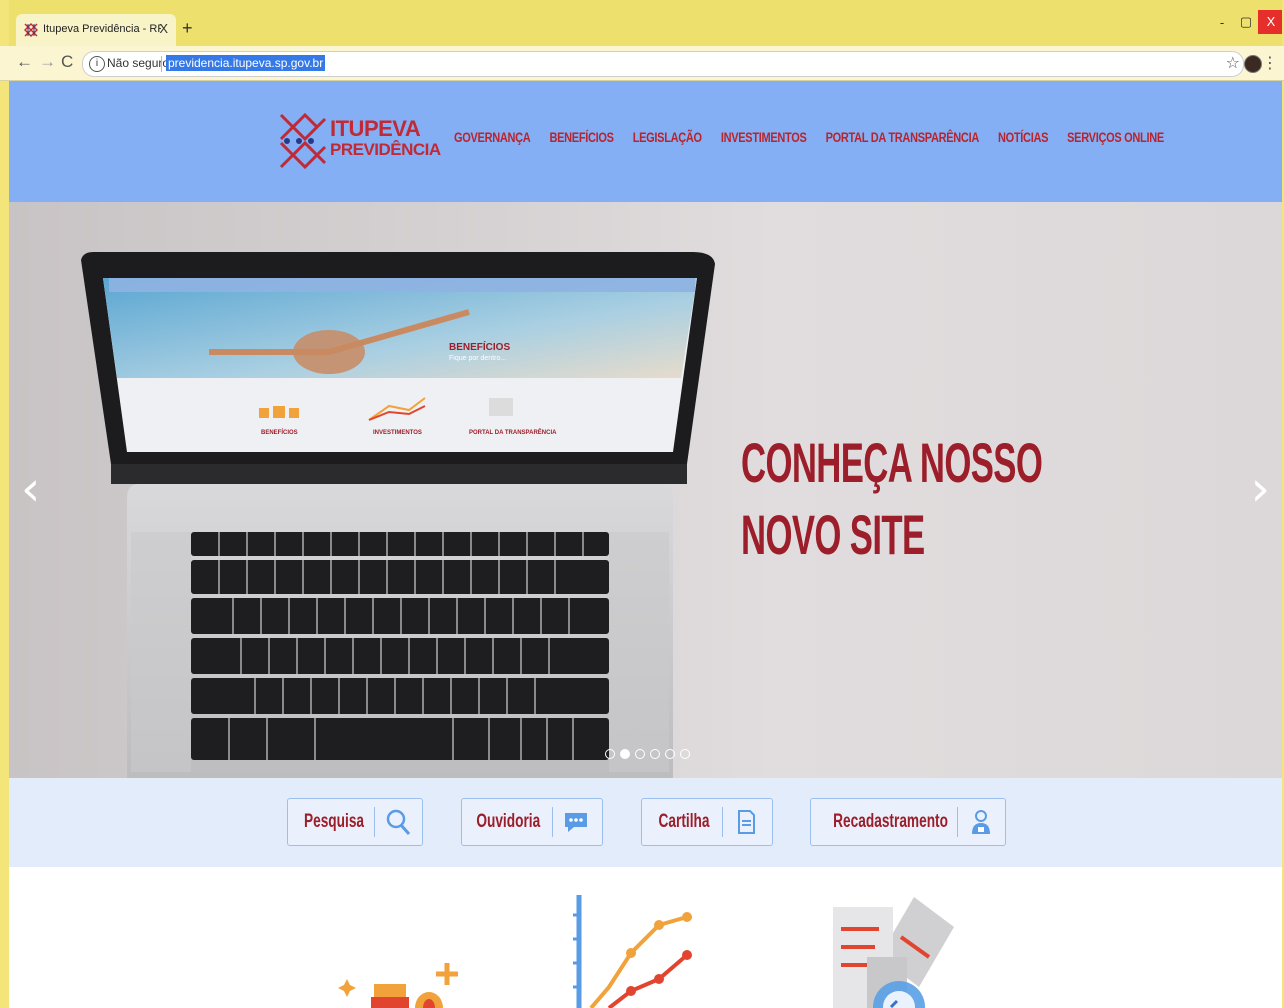  I want to click on recadastramento-button: Recadastramento, so click(908, 822).